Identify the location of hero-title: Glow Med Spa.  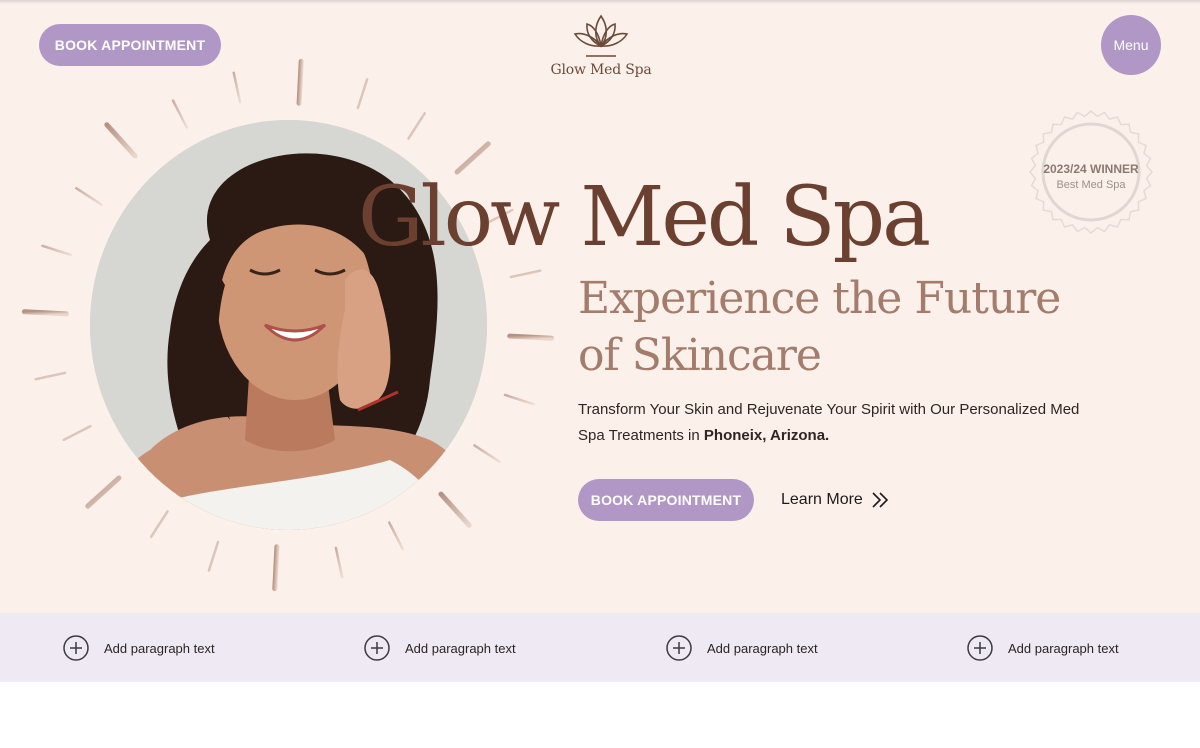
(644, 217).